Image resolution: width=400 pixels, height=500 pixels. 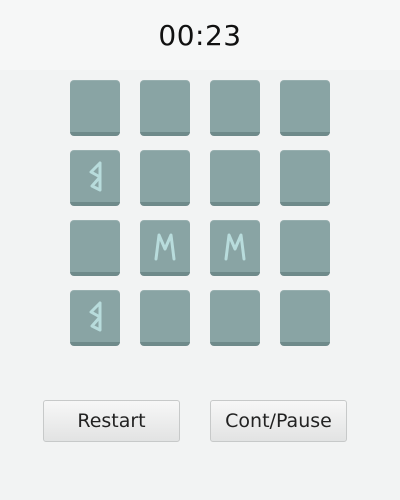 What do you see at coordinates (305, 178) in the screenshot?
I see `tile-r2-c4` at bounding box center [305, 178].